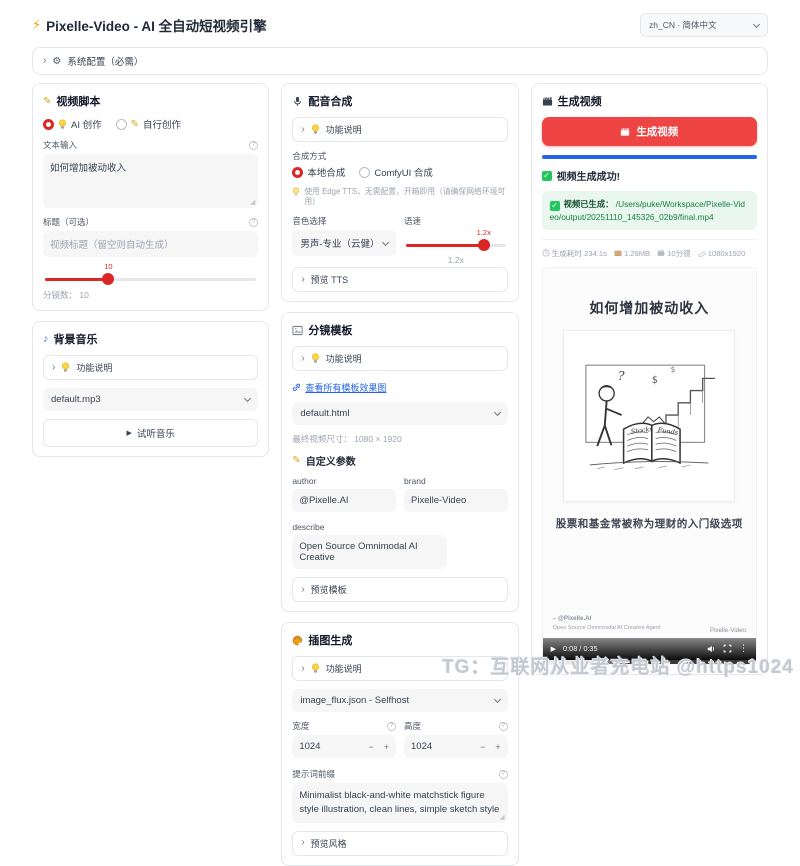  I want to click on template-gallery-link: 查看所有模板效果图, so click(339, 387).